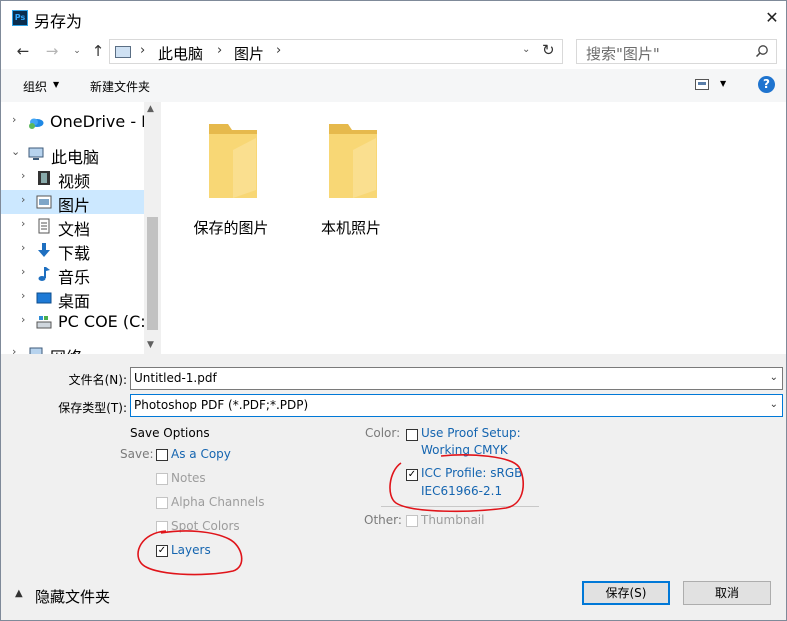 The width and height of the screenshot is (787, 621). I want to click on save-label: Save:, so click(137, 454).